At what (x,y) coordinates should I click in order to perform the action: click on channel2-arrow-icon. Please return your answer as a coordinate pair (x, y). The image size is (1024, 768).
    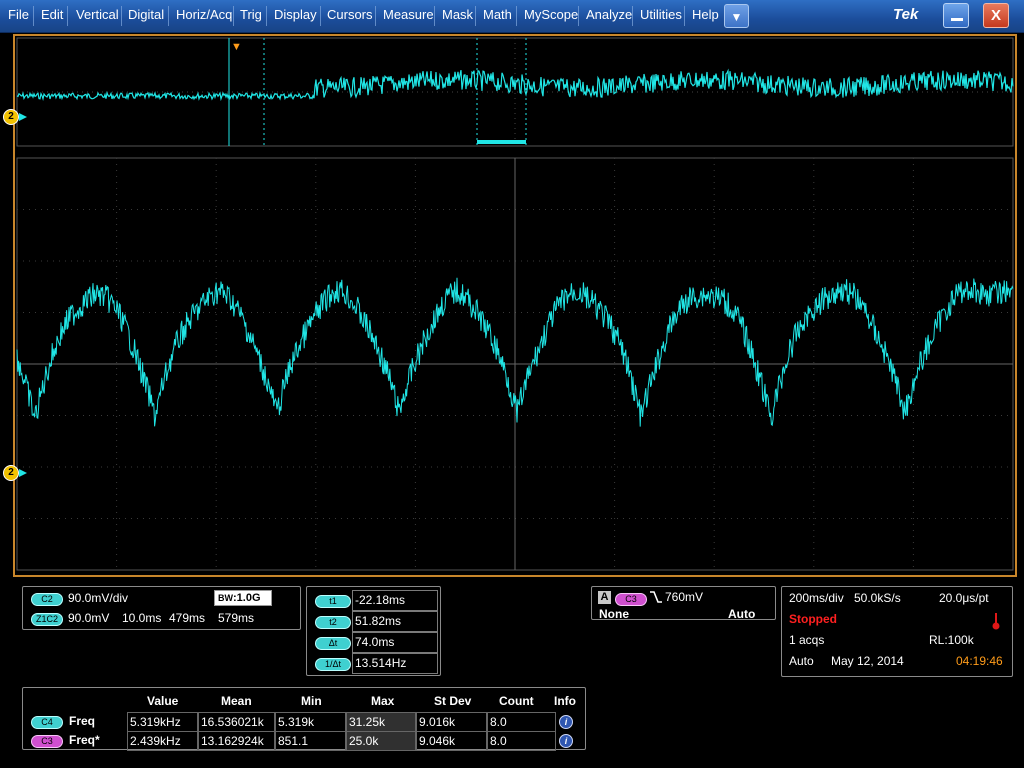
    Looking at the image, I should click on (23, 117).